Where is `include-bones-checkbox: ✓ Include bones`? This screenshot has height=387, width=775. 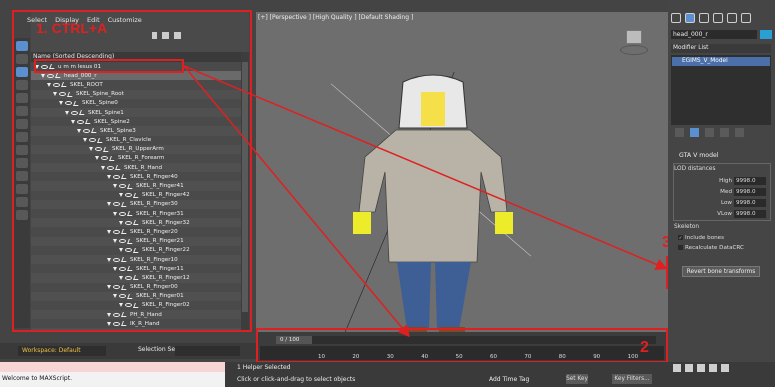 include-bones-checkbox: ✓ Include bones is located at coordinates (701, 238).